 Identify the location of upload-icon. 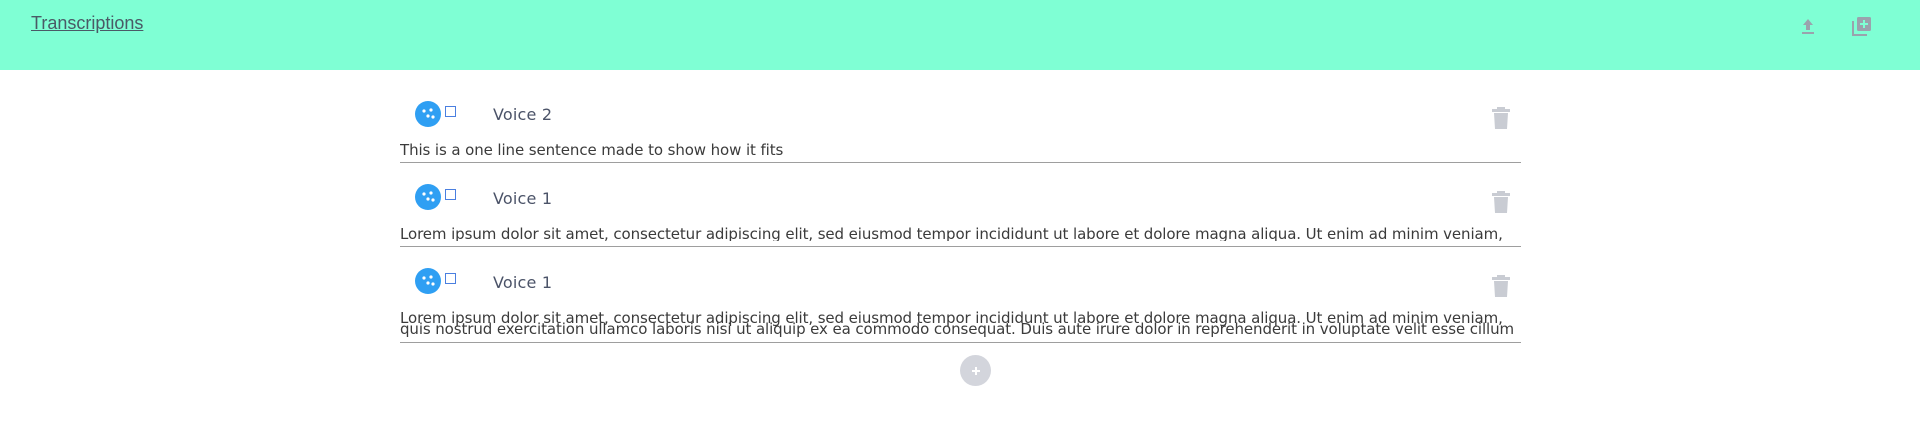
(1808, 26).